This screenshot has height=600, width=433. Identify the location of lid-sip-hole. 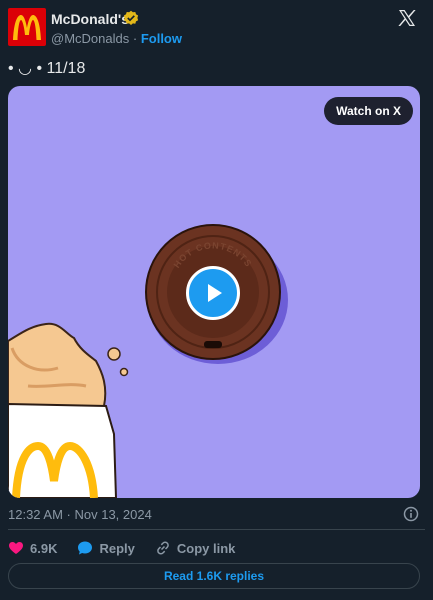
(213, 344).